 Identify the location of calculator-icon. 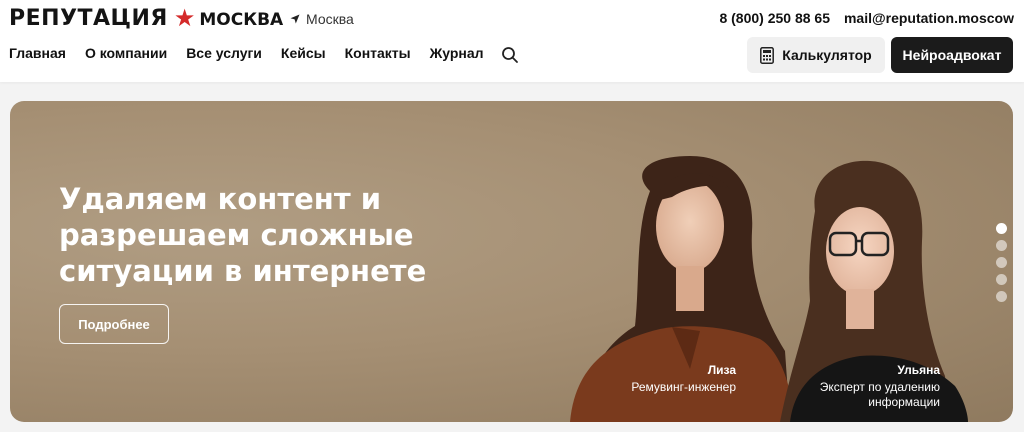
(767, 55).